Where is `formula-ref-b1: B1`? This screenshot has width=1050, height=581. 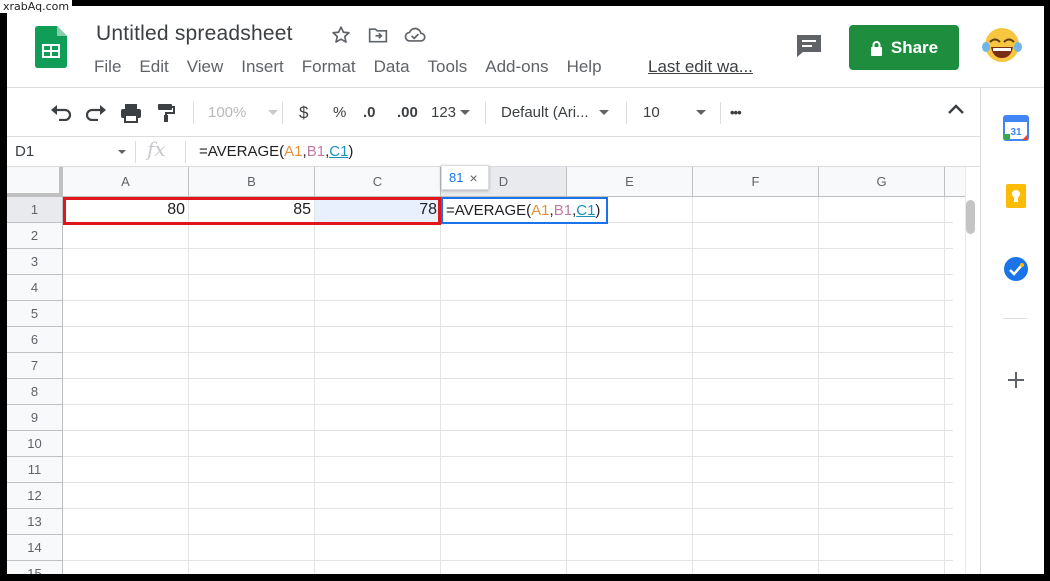 formula-ref-b1: B1 is located at coordinates (316, 151).